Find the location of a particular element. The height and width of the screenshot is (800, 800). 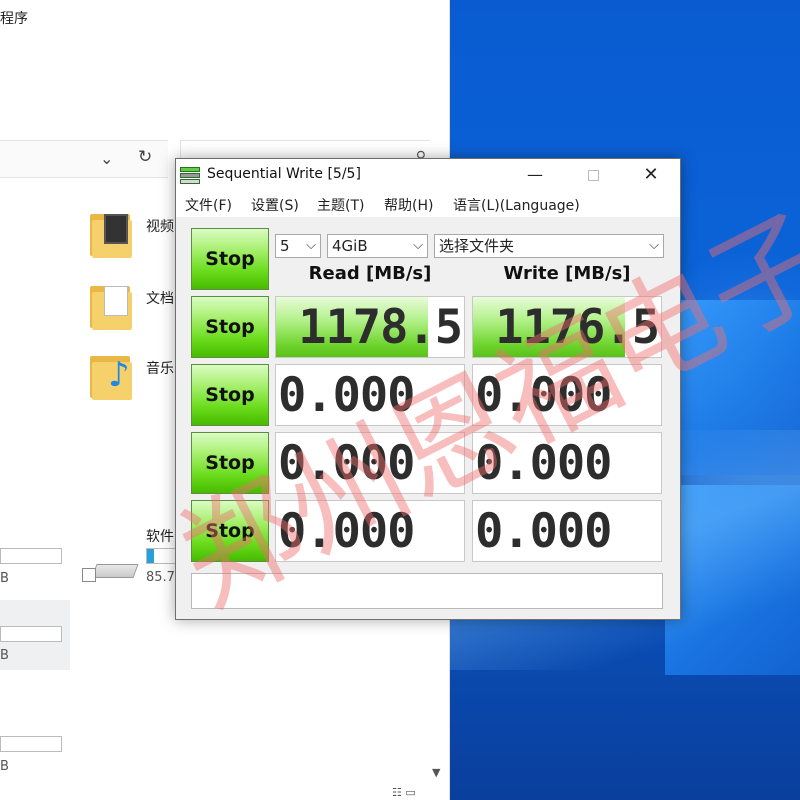

comment-input is located at coordinates (427, 591).